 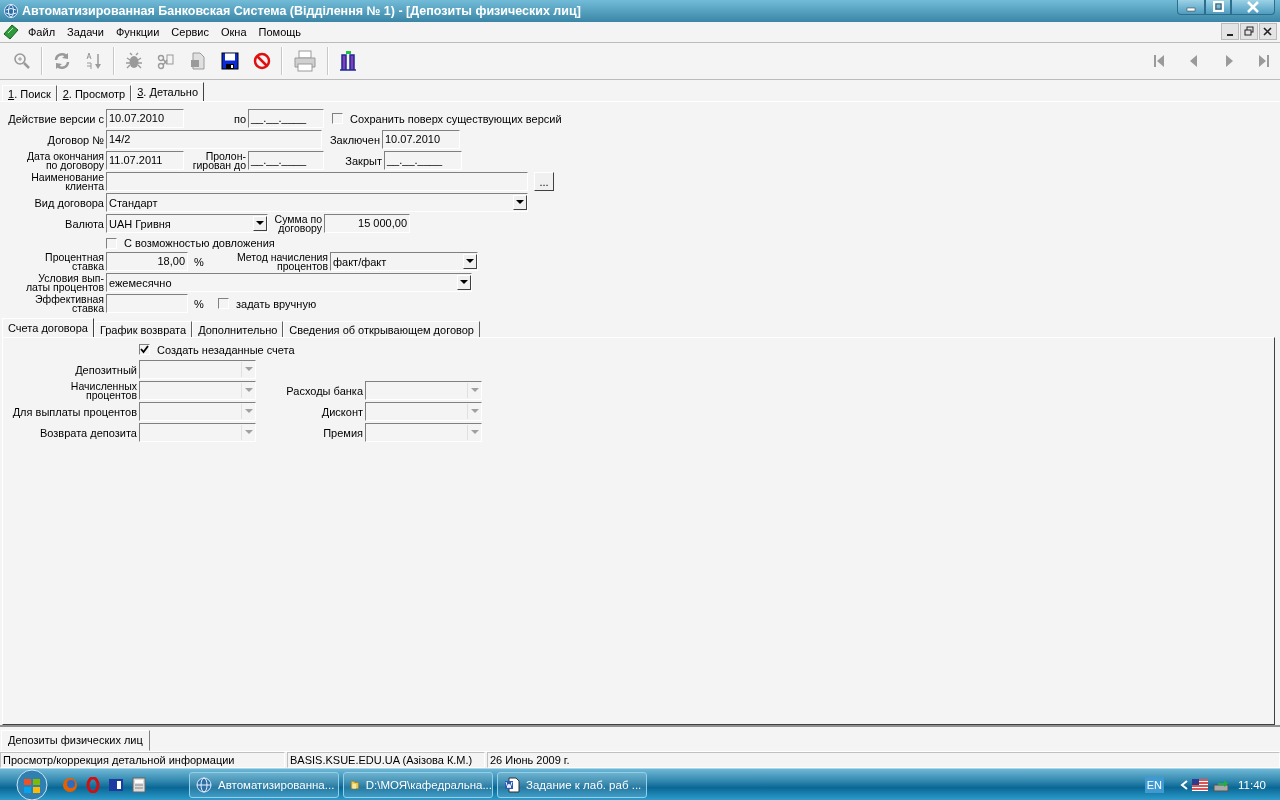 I want to click on text-field, so click(x=317, y=181).